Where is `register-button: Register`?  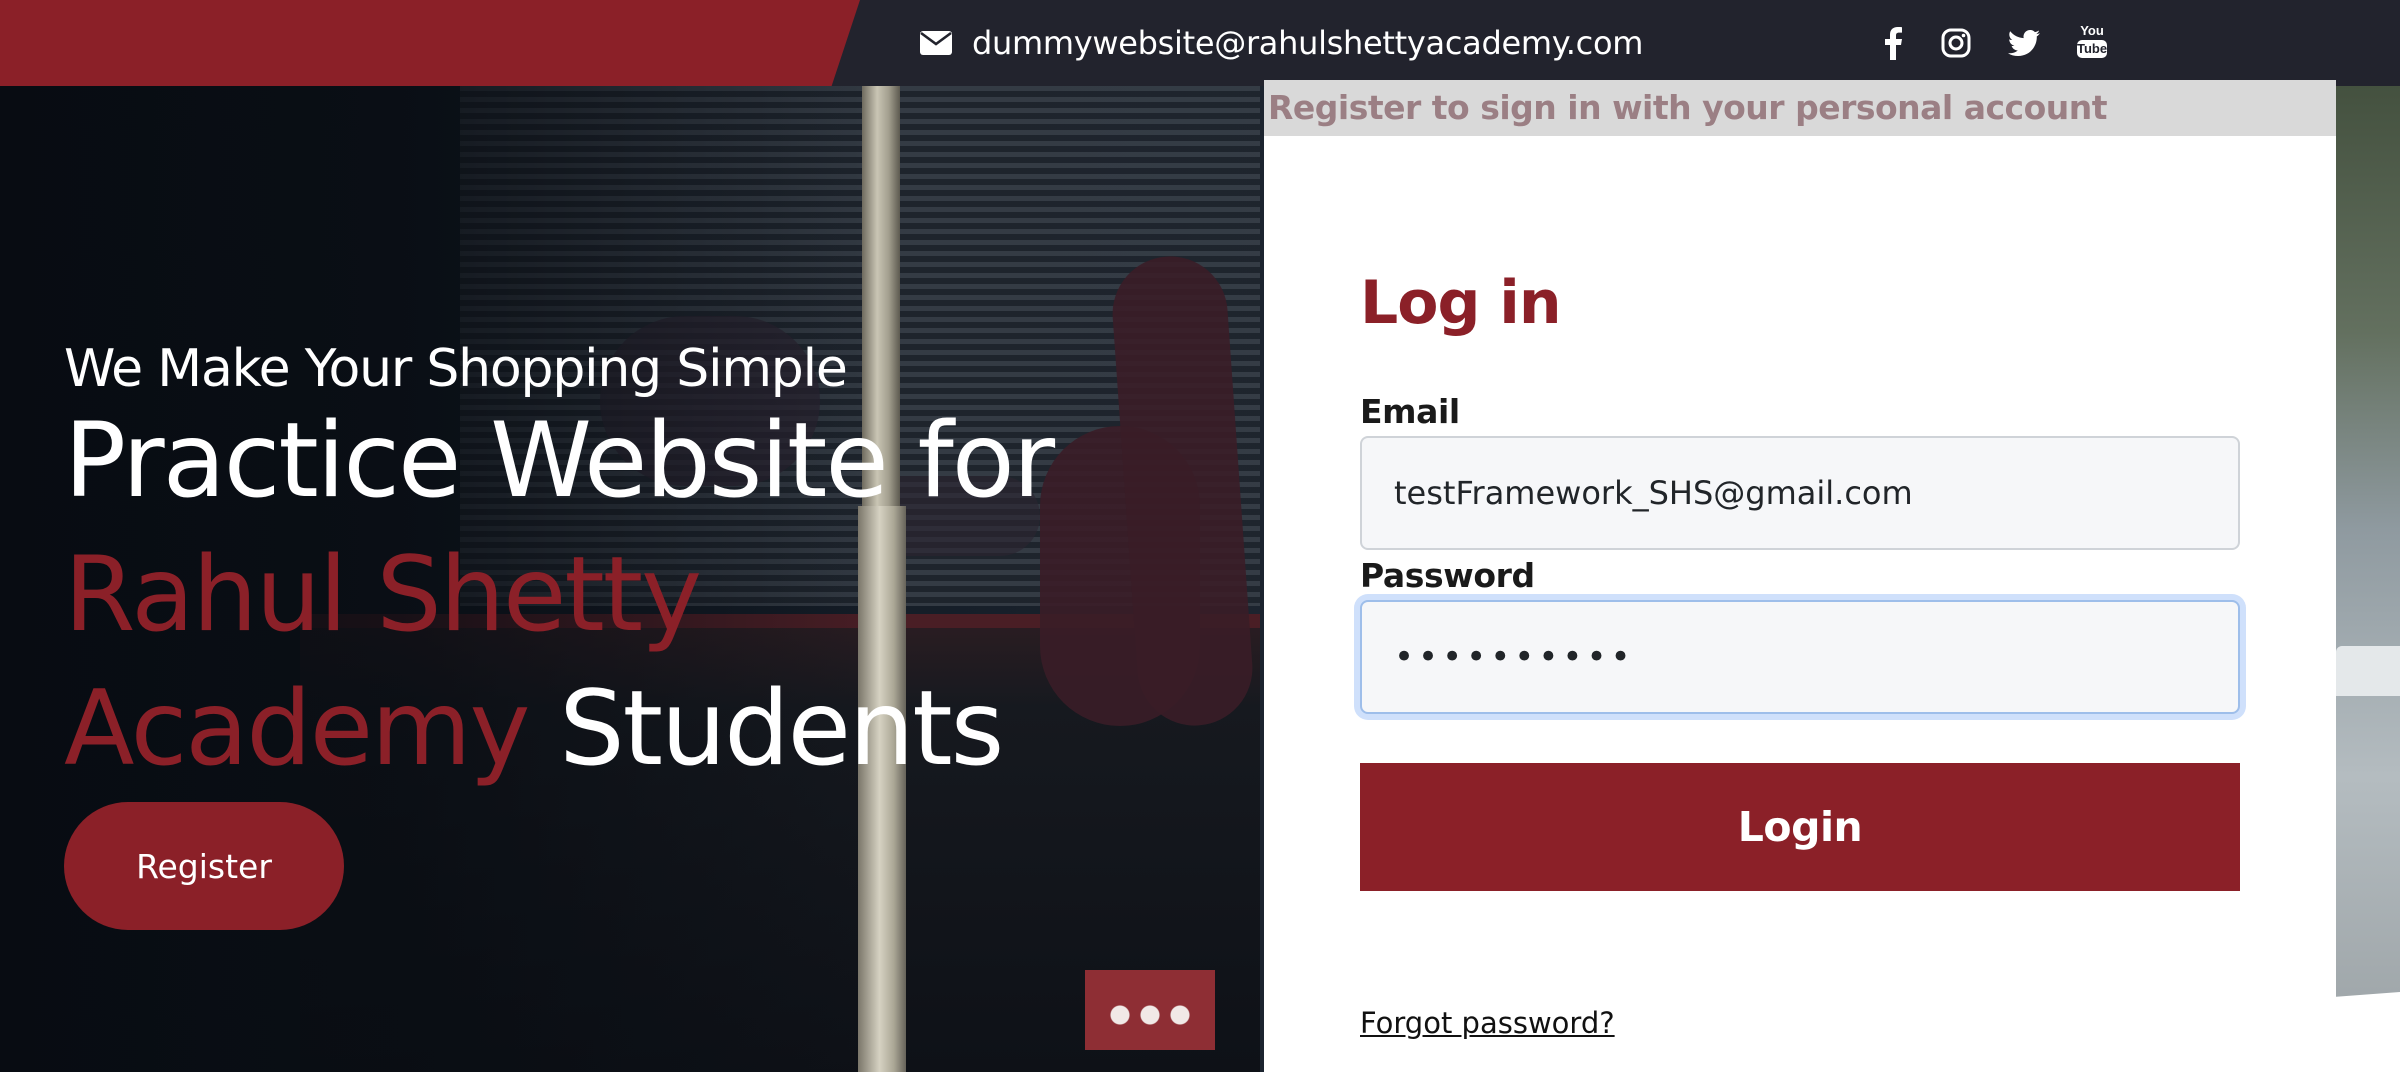 register-button: Register is located at coordinates (204, 866).